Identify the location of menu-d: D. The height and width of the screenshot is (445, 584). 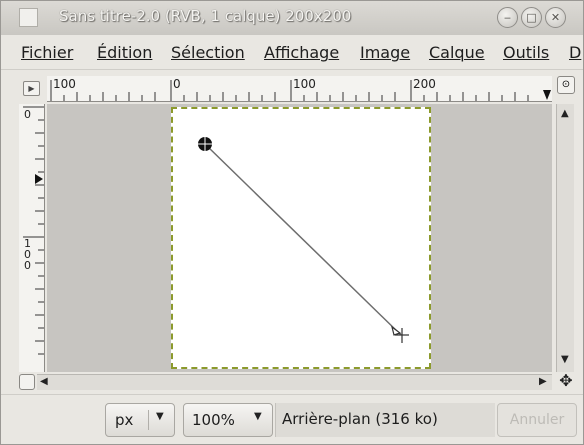
(575, 52).